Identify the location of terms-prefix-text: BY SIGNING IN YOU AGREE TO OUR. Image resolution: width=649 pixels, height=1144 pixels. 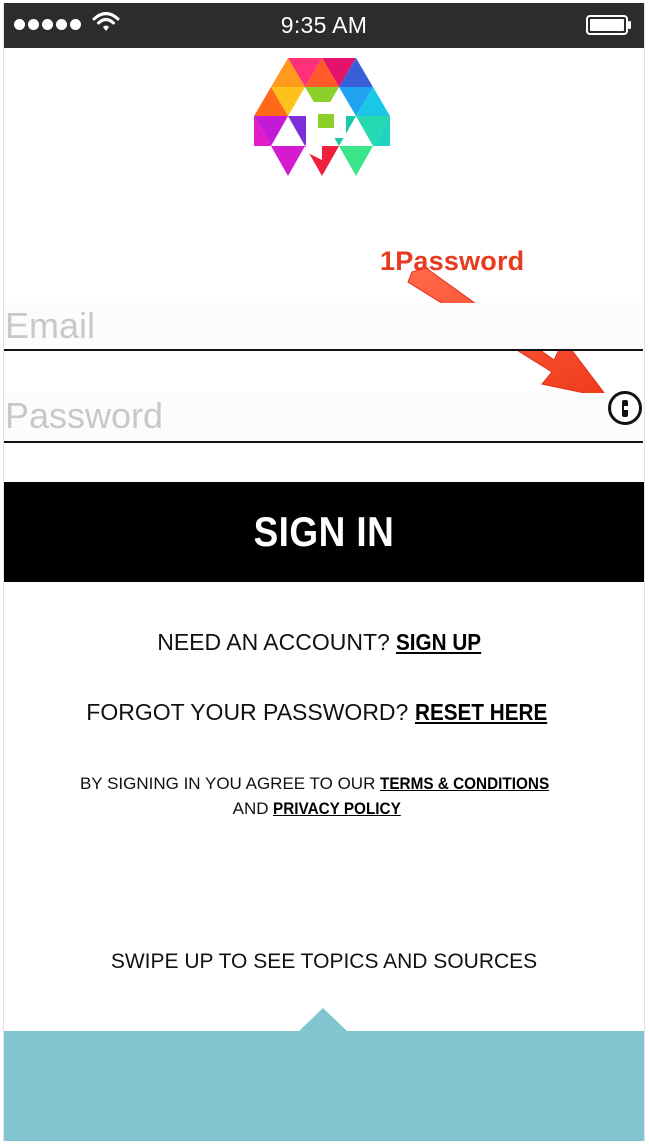
(227, 783).